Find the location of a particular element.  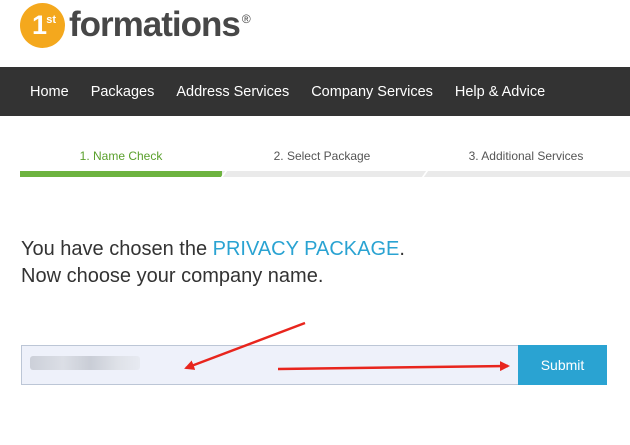

arrow-to-input-icon is located at coordinates (245, 345).